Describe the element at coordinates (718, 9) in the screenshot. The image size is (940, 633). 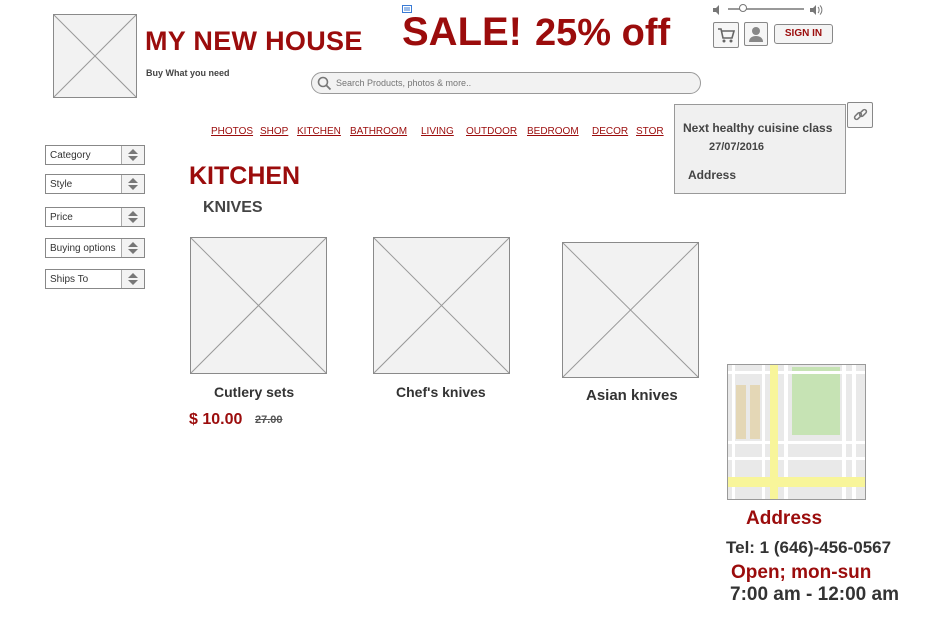
I see `volume-low-icon` at that location.